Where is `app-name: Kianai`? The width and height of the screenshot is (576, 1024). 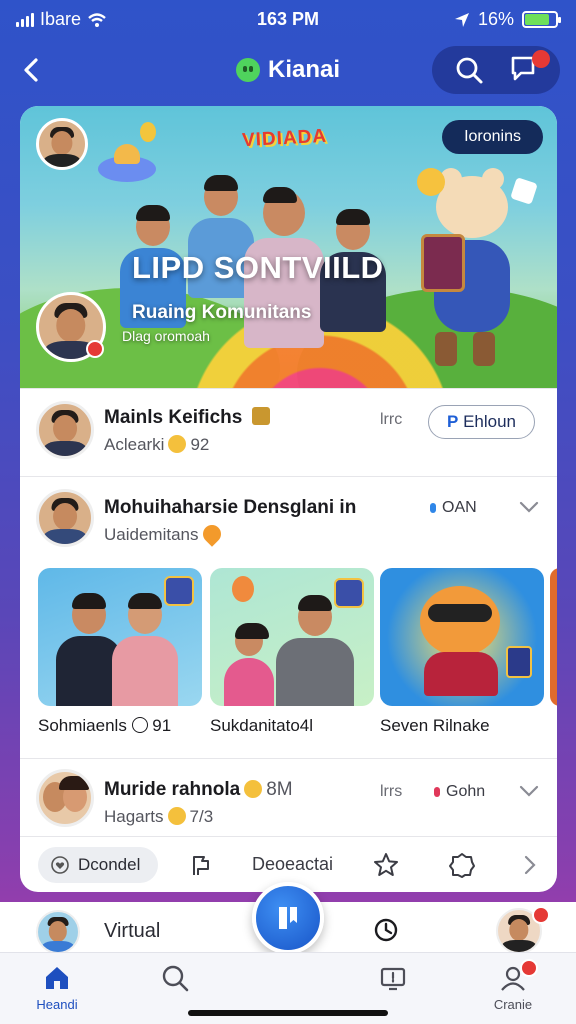
app-name: Kianai is located at coordinates (304, 69).